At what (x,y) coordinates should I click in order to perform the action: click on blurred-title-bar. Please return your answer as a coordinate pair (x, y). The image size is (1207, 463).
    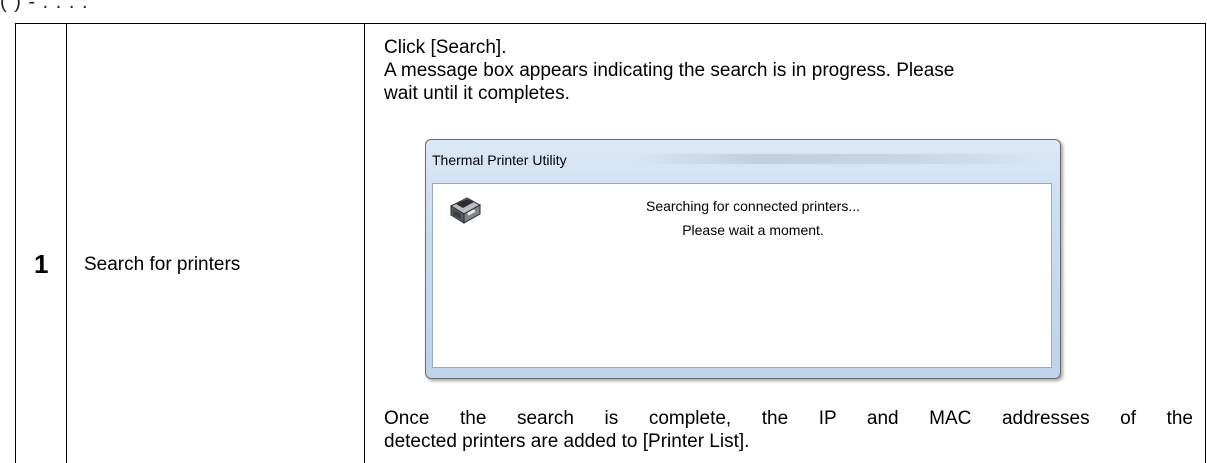
    Looking at the image, I should click on (836, 159).